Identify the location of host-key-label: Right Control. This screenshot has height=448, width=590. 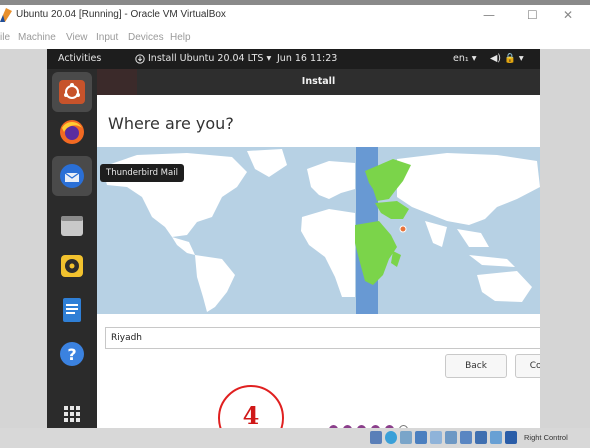
(546, 437).